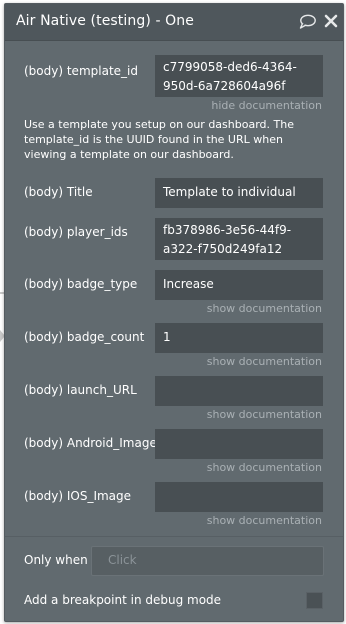  I want to click on badge-type-dropdown: Increase, so click(239, 285).